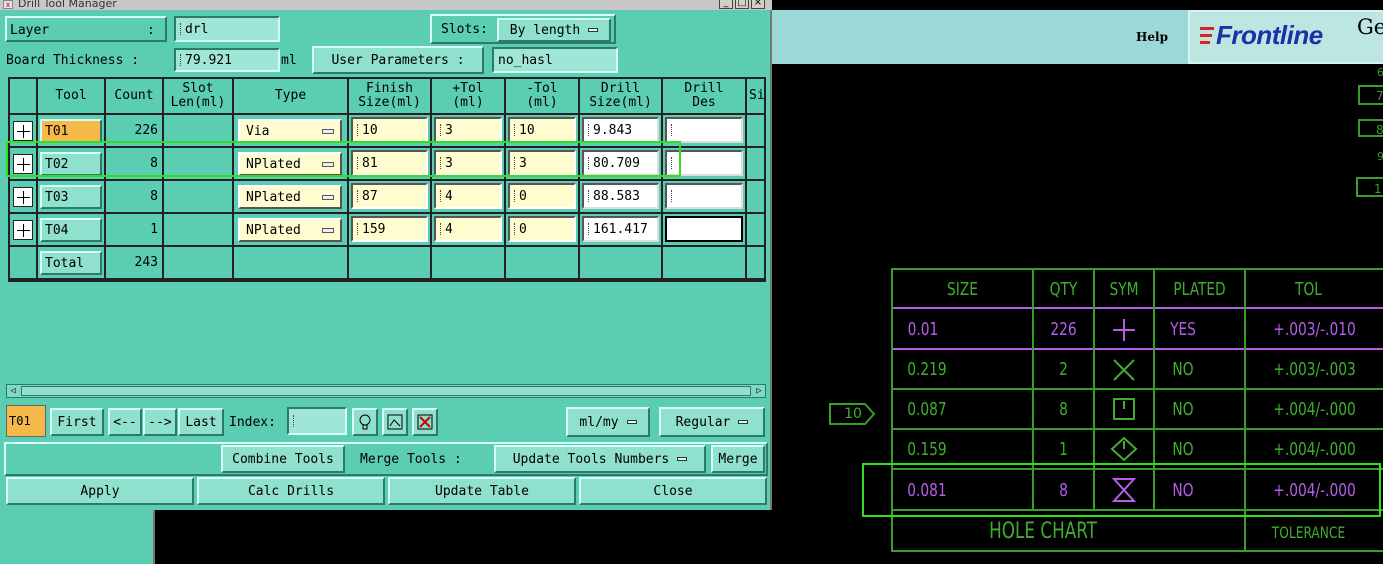  I want to click on chart-row-size: 0.219, so click(927, 369).